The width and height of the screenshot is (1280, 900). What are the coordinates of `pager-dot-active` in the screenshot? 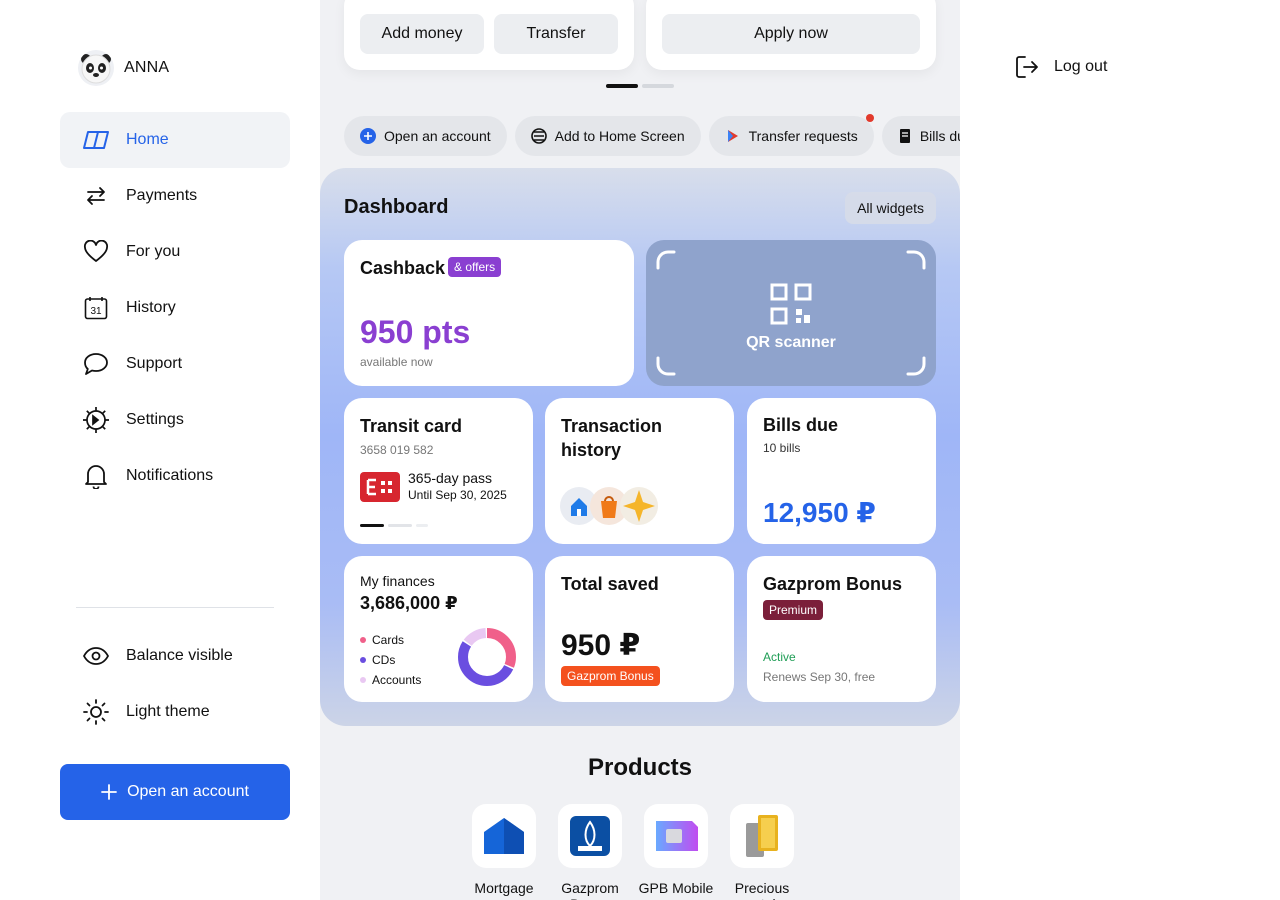 It's located at (622, 86).